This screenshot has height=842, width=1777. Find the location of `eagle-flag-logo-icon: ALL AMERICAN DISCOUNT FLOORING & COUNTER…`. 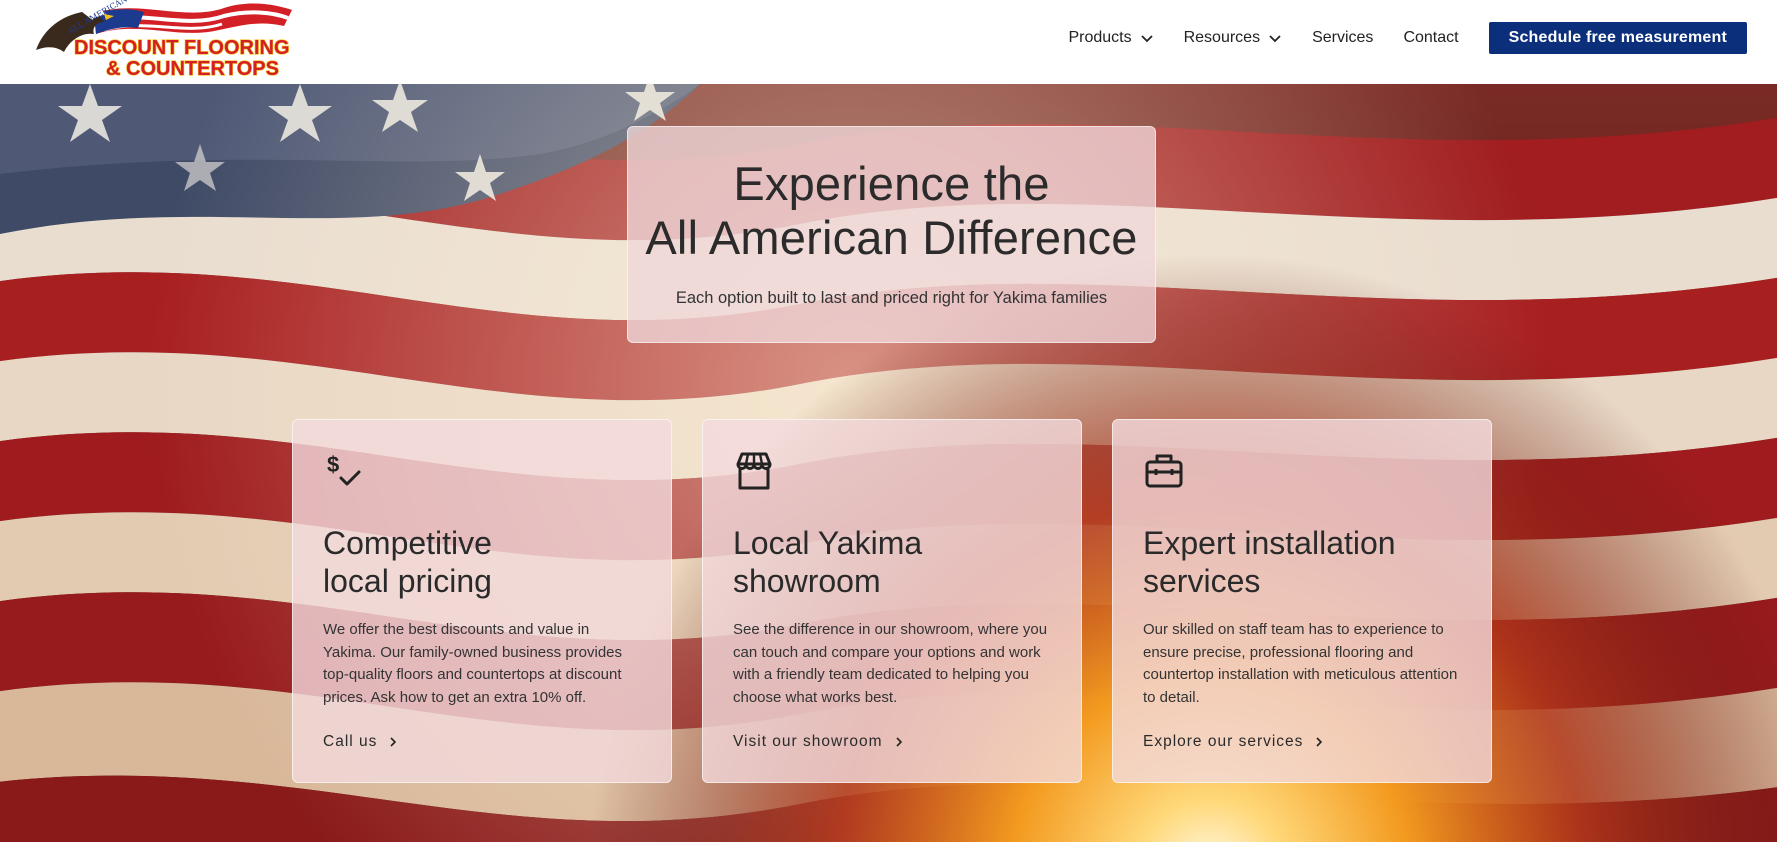

eagle-flag-logo-icon: ALL AMERICAN DISCOUNT FLOORING & COUNTER… is located at coordinates (164, 40).